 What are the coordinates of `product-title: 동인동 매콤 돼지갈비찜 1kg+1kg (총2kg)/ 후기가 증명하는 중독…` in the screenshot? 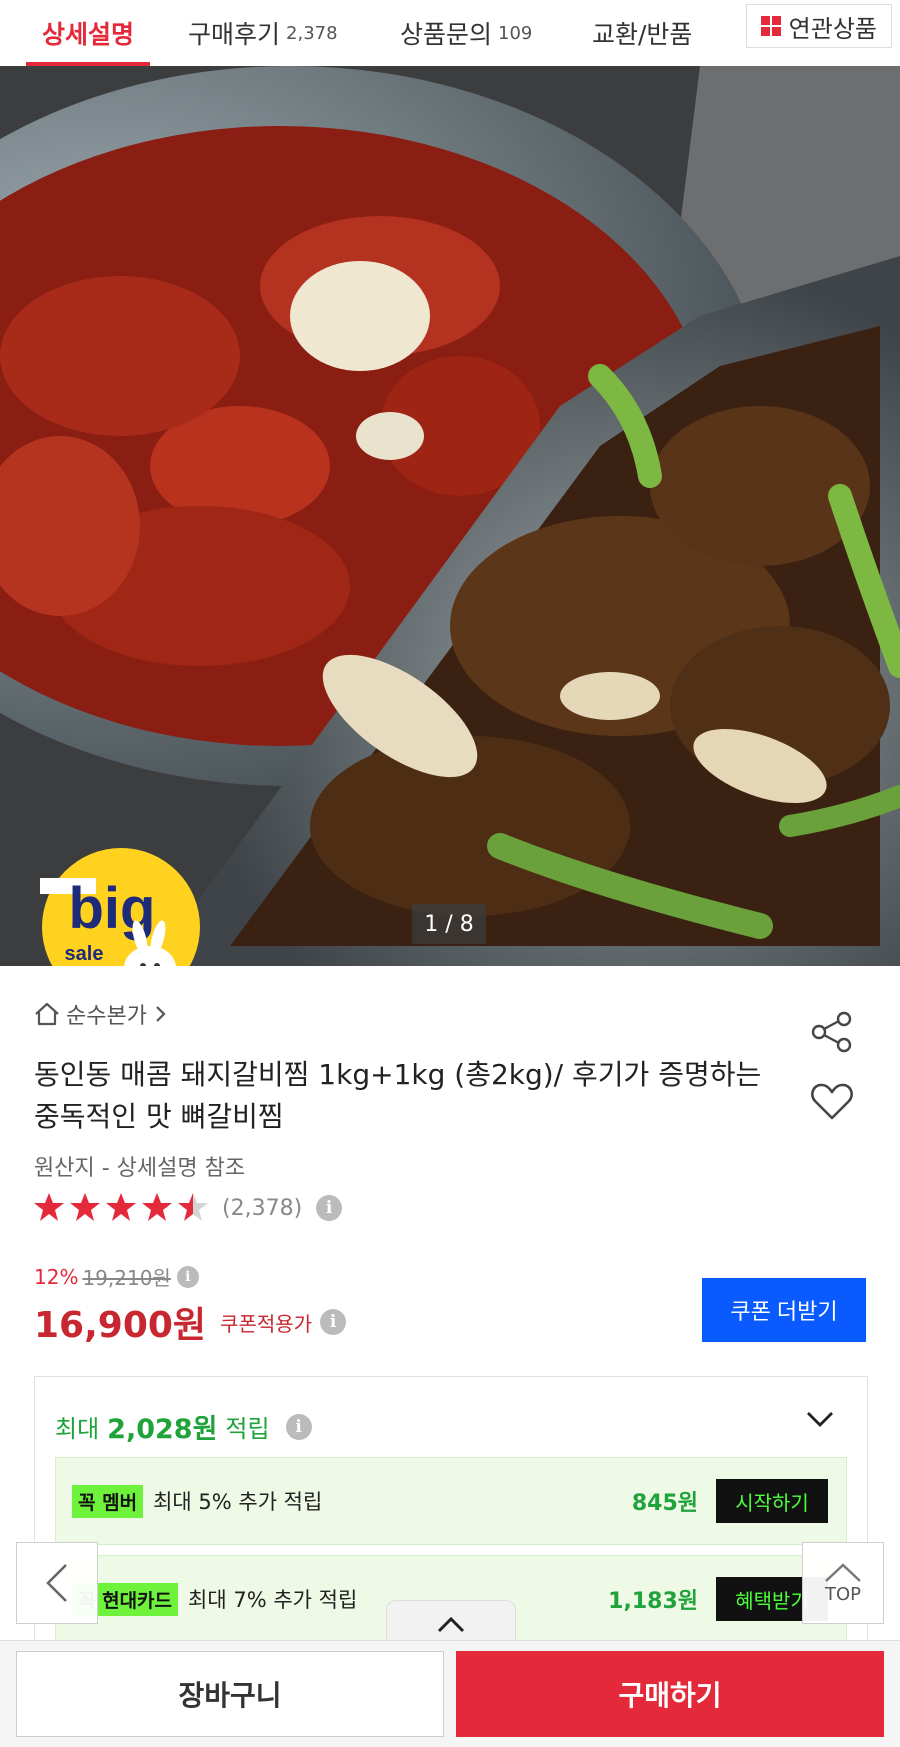 It's located at (398, 1095).